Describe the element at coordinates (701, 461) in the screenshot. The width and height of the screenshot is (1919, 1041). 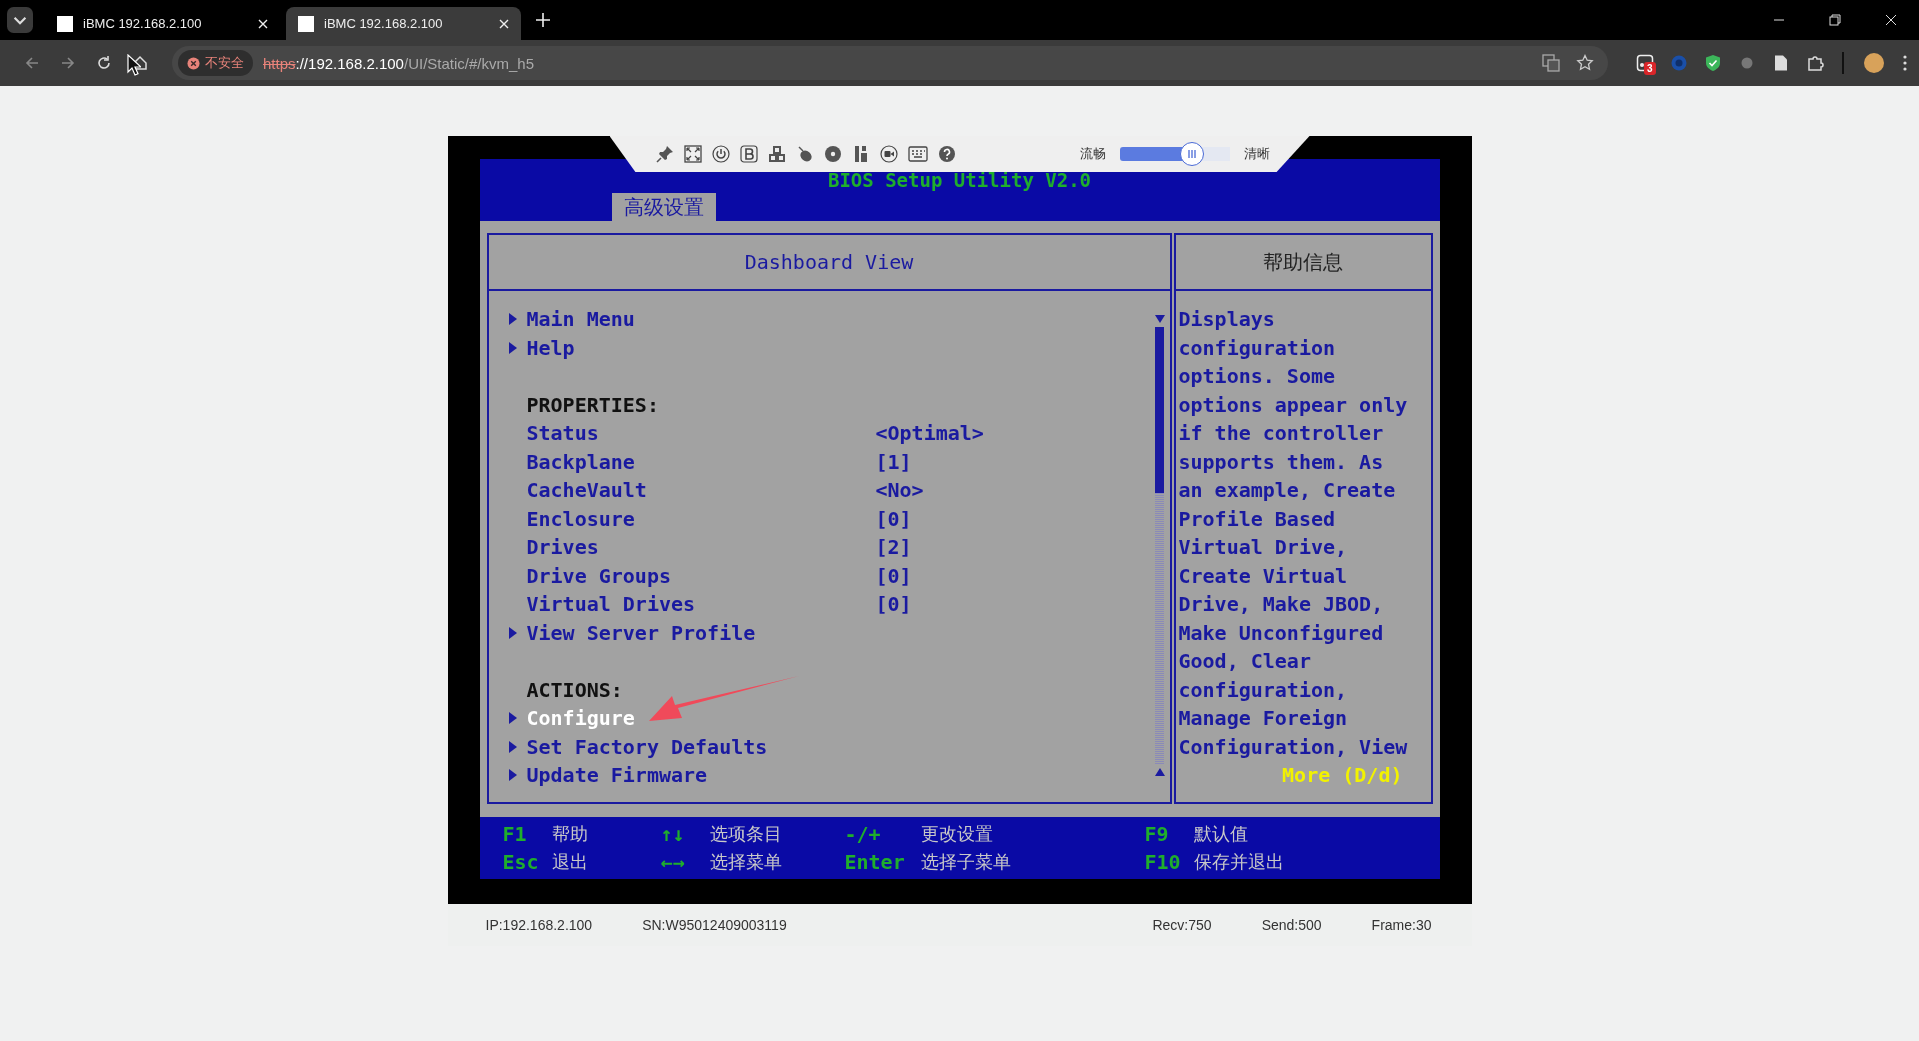
I see `property-label: Backplane` at that location.